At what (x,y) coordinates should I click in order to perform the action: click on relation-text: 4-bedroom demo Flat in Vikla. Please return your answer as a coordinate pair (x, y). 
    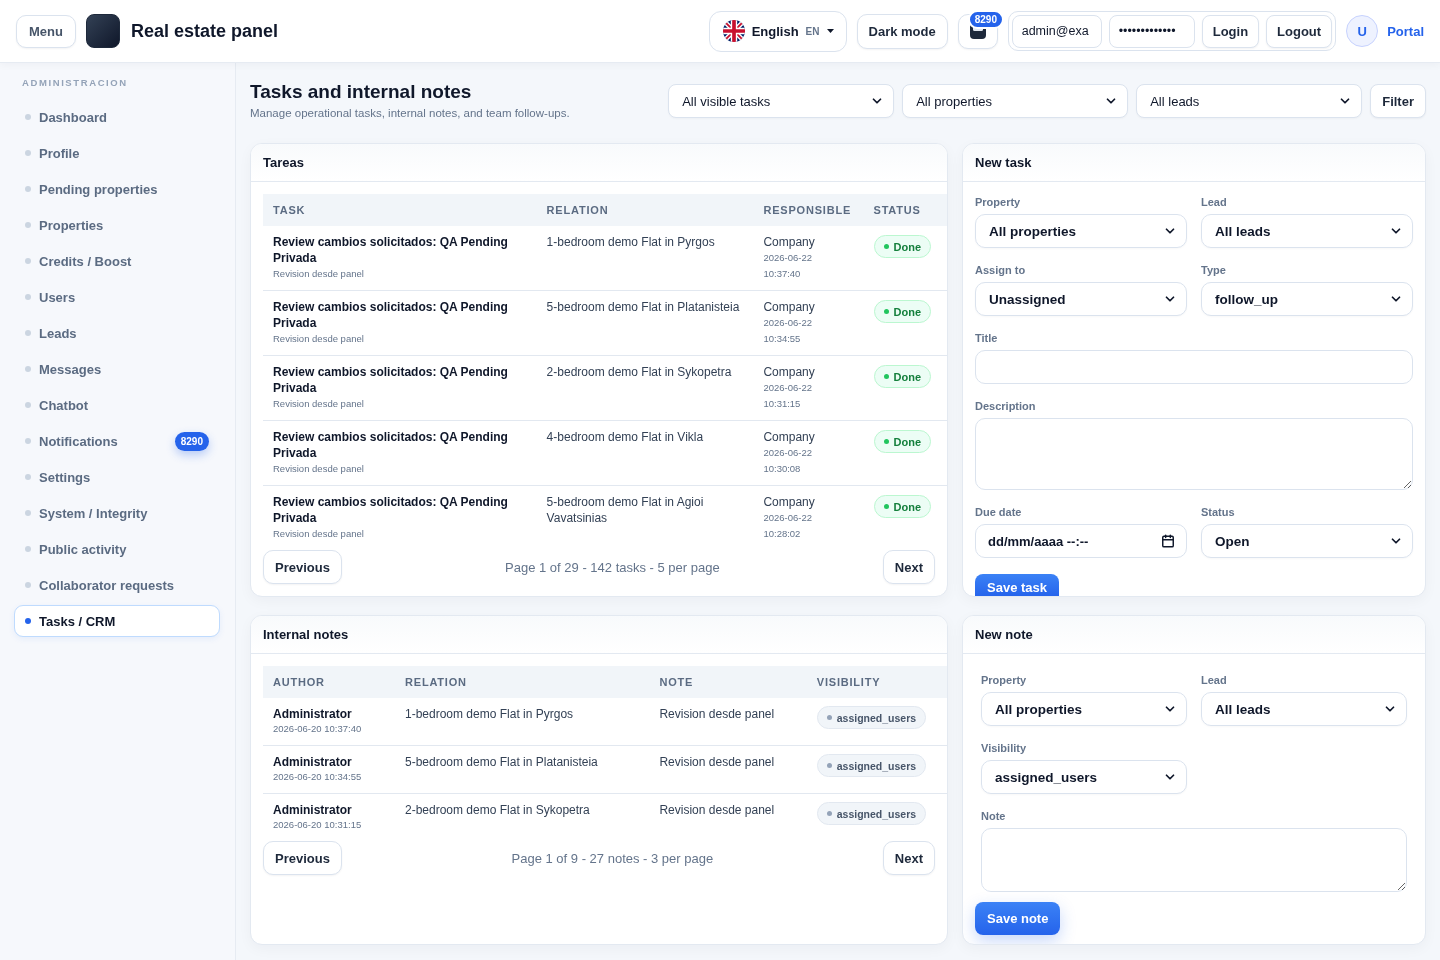
    Looking at the image, I should click on (625, 437).